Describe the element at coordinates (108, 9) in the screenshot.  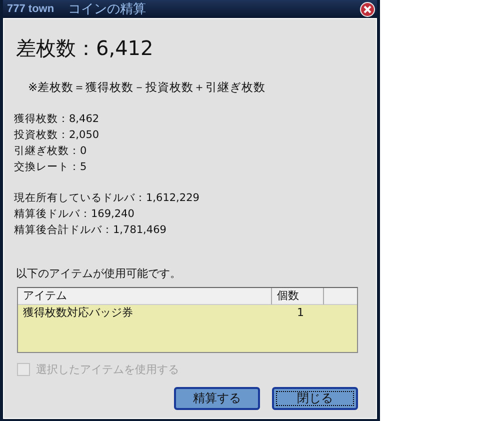
I see `window-title: コインの精算` at that location.